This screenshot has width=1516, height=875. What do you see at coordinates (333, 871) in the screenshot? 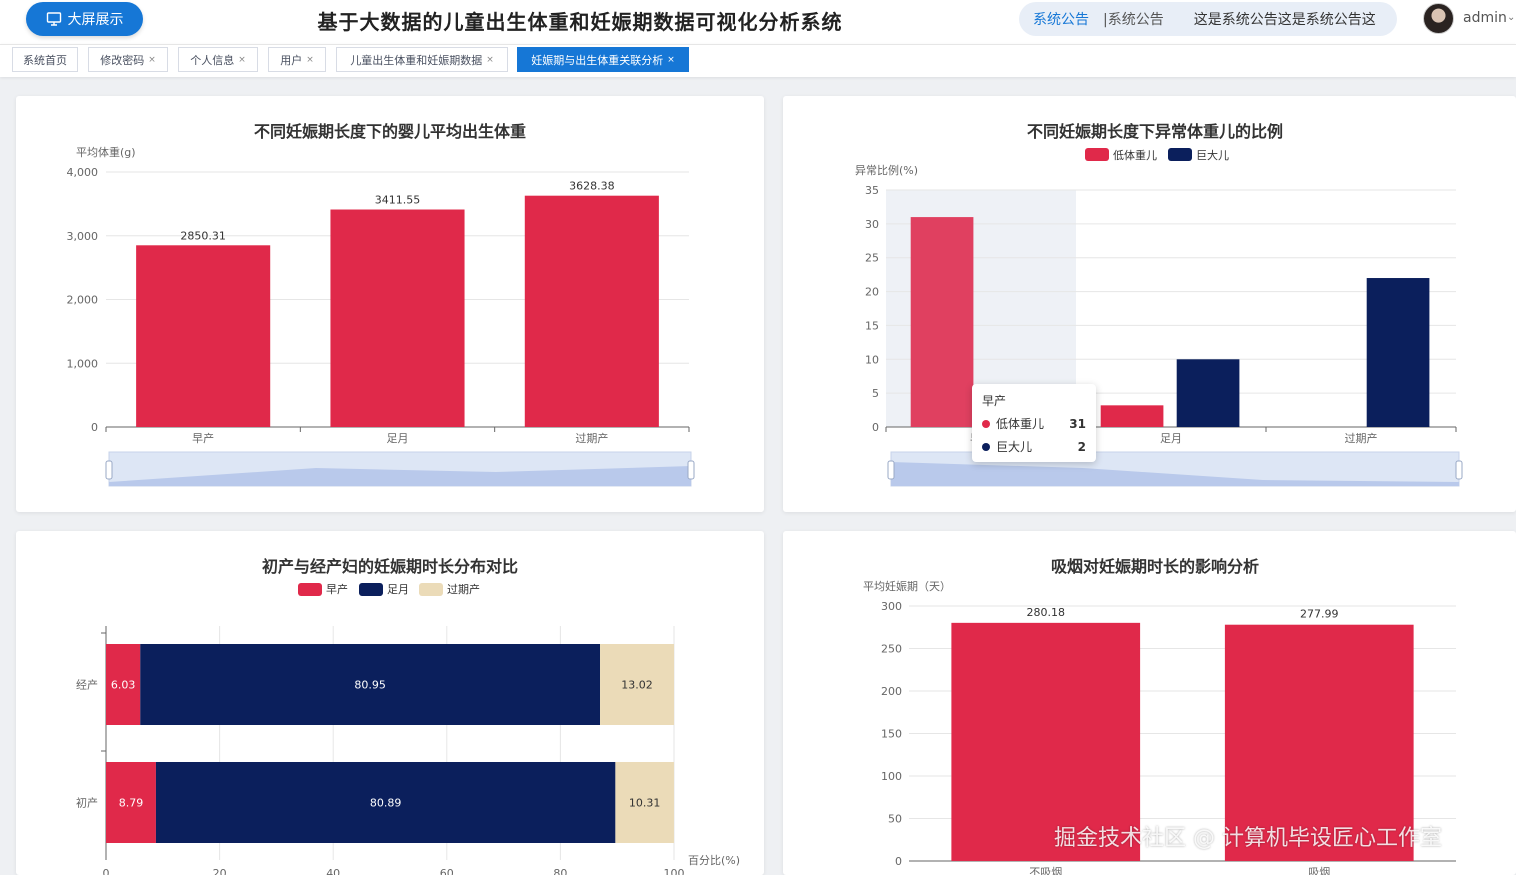
I see `x-tick-label: 40` at bounding box center [333, 871].